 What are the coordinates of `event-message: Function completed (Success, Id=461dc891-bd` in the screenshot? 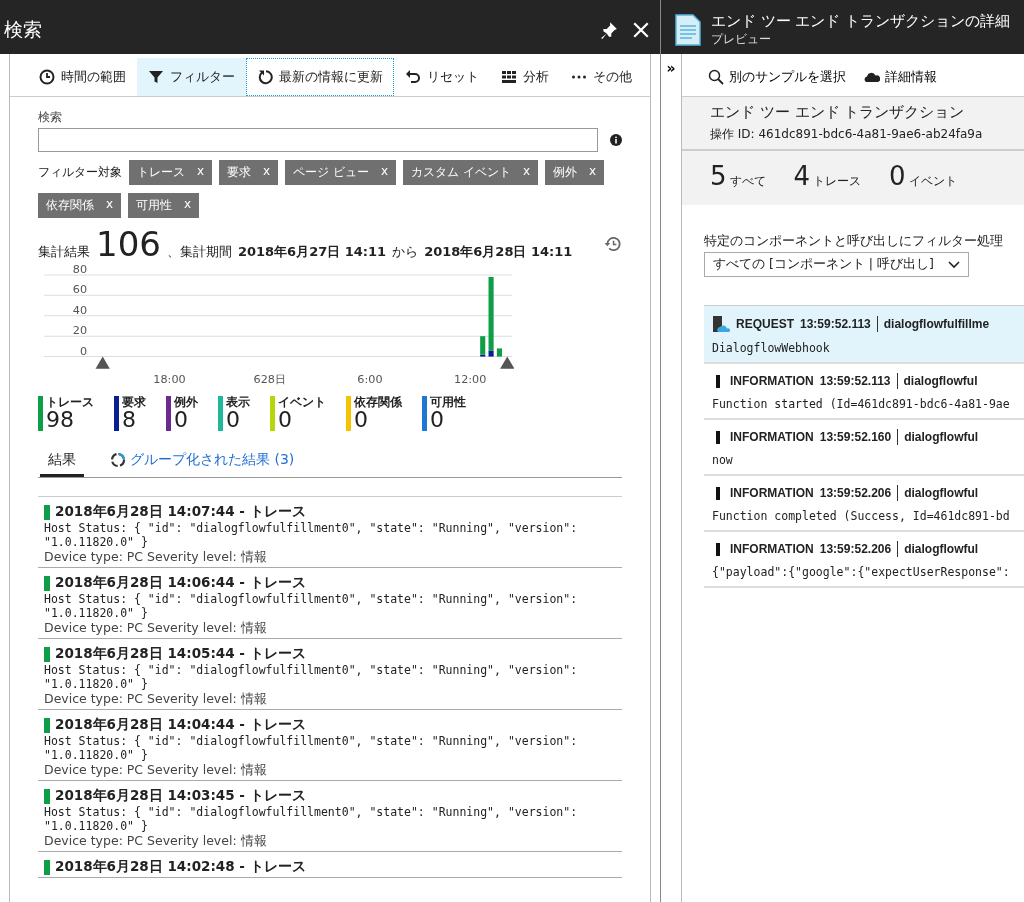 It's located at (861, 516).